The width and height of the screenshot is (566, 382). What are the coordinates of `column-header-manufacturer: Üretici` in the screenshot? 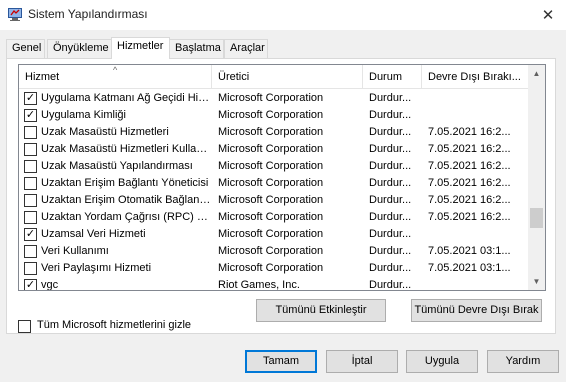 It's located at (287, 77).